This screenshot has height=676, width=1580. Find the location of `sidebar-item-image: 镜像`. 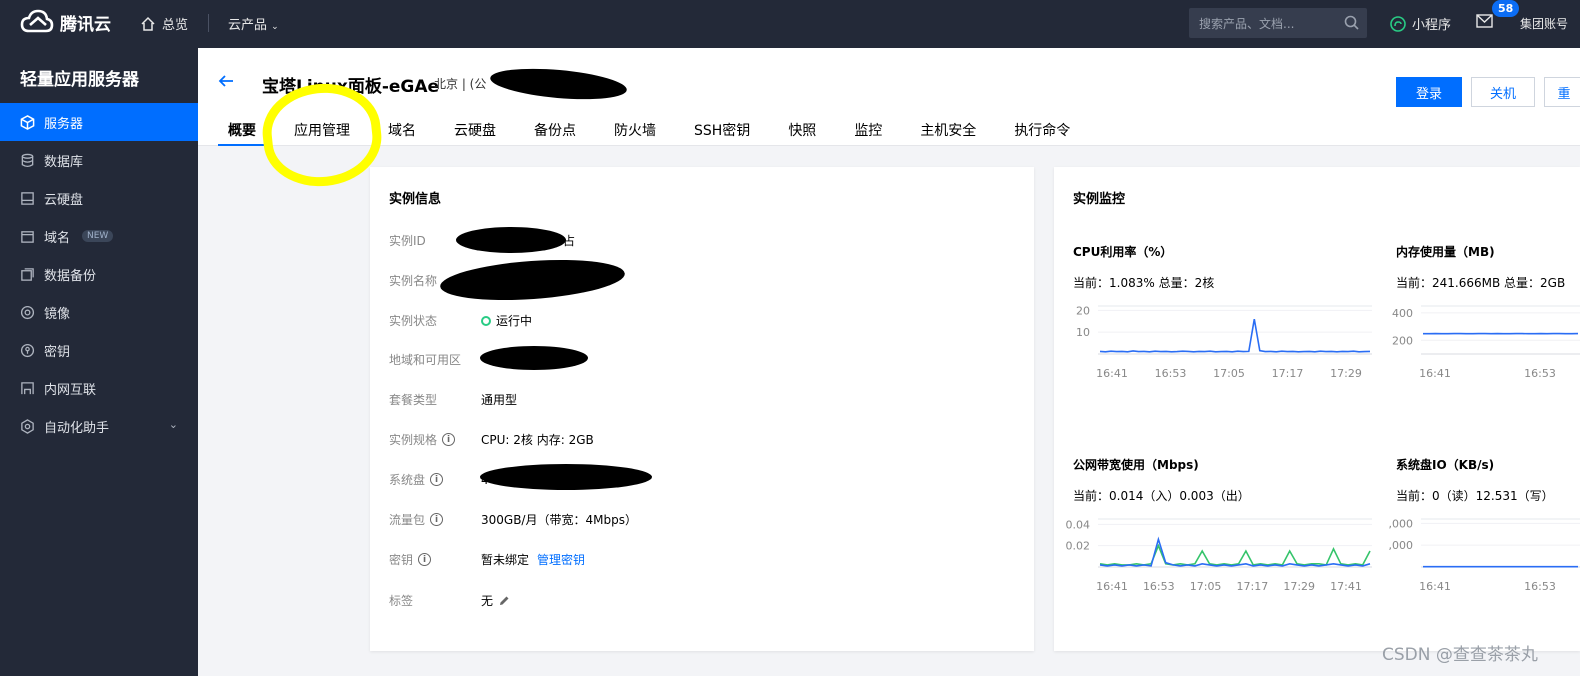

sidebar-item-image: 镜像 is located at coordinates (99, 312).